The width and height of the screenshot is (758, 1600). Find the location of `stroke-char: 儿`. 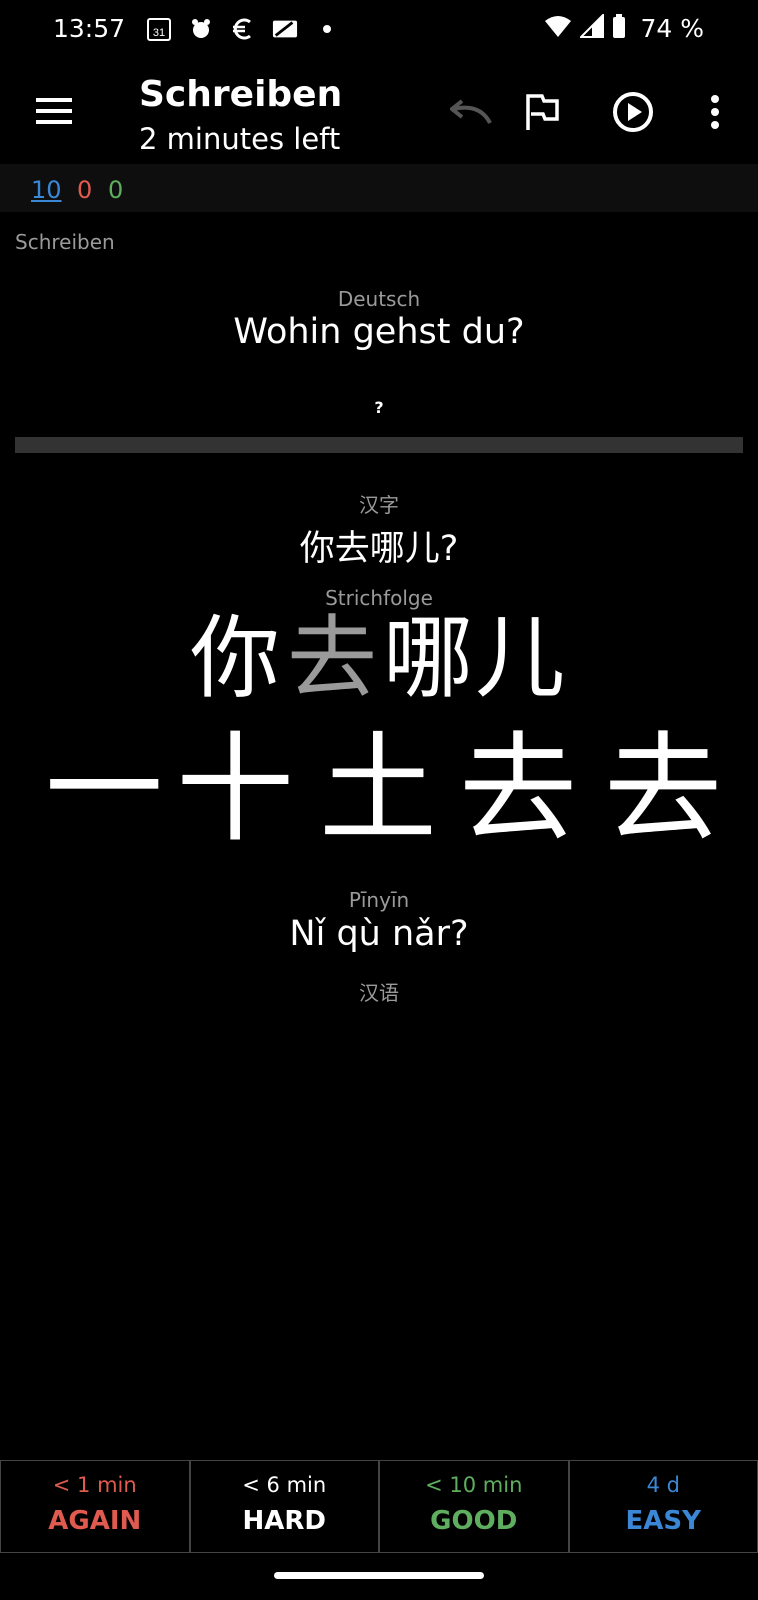

stroke-char: 儿 is located at coordinates (520, 655).